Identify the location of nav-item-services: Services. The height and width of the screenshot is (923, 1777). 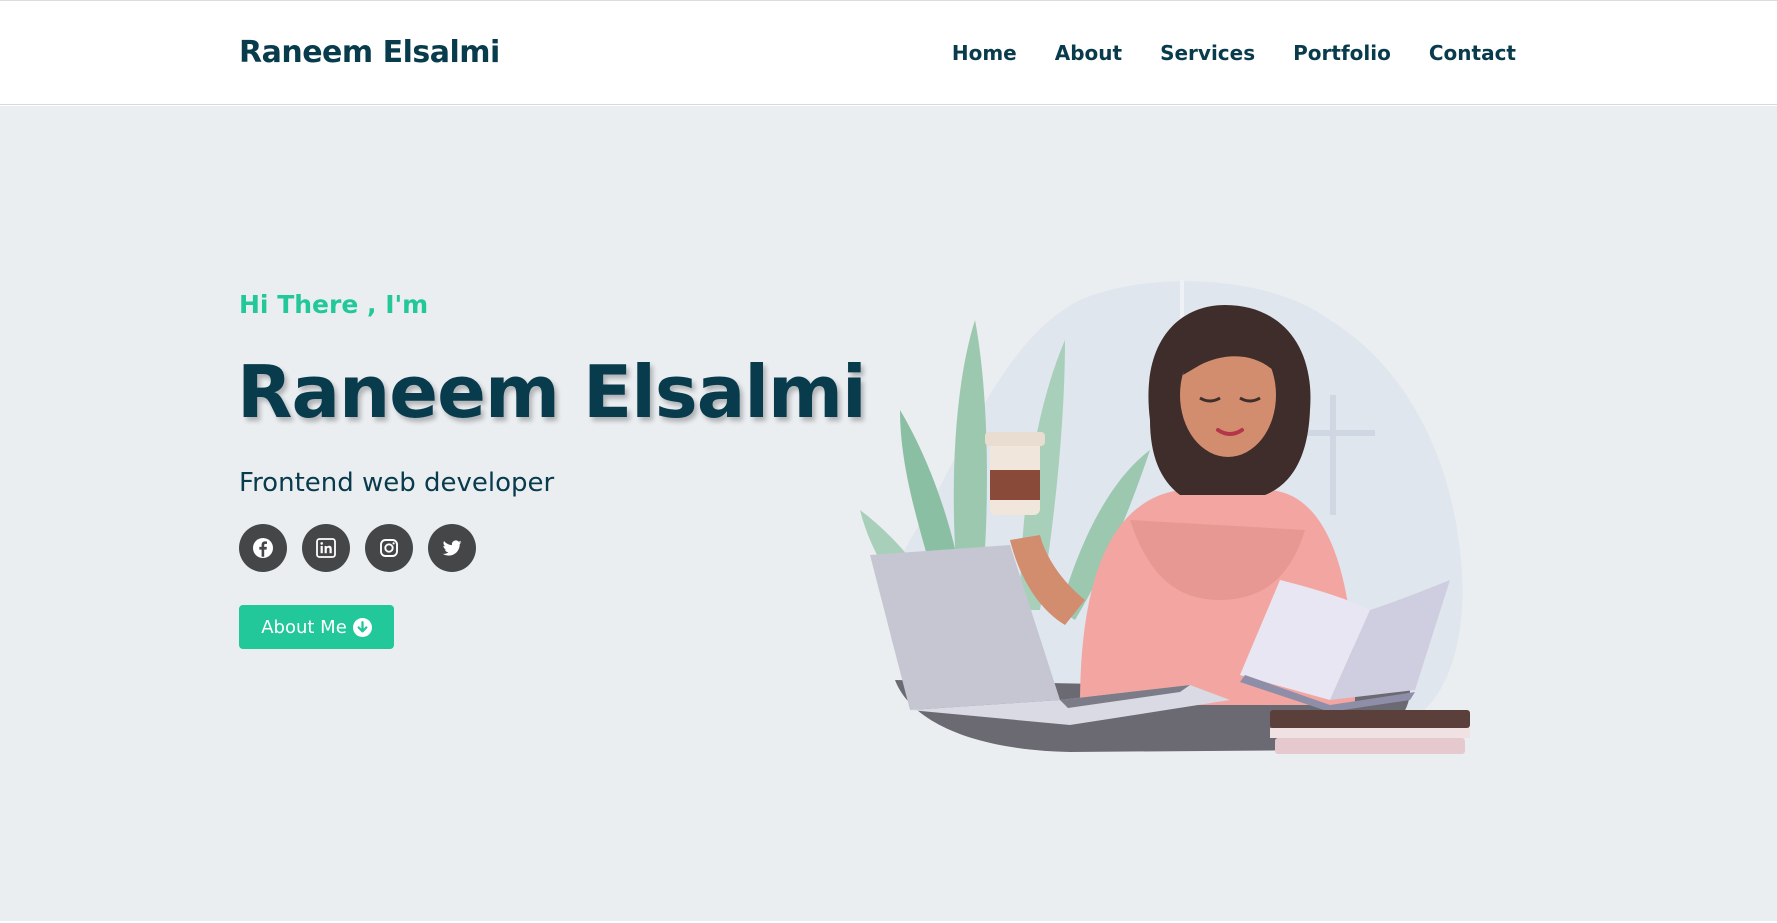
(1207, 53).